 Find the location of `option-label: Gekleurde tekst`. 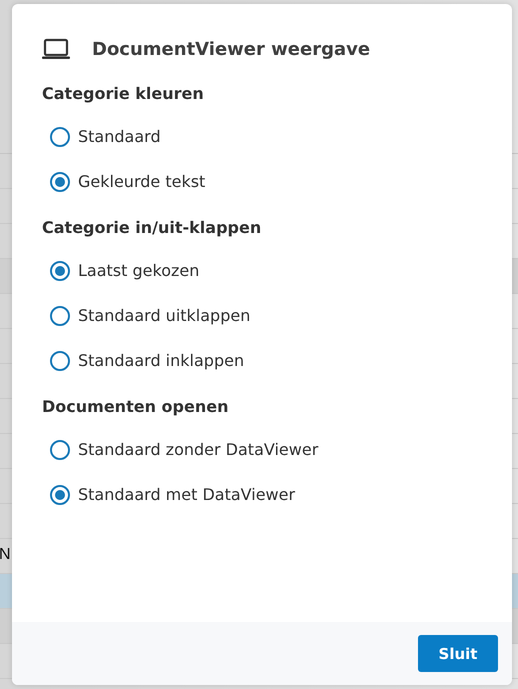

option-label: Gekleurde tekst is located at coordinates (142, 181).